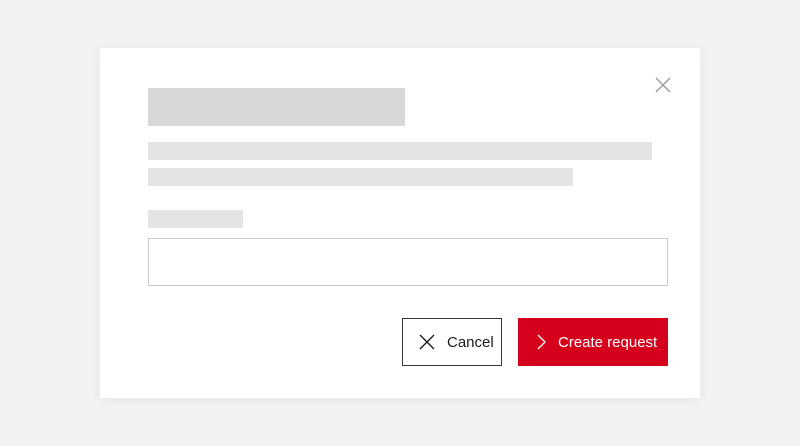  Describe the element at coordinates (608, 342) in the screenshot. I see `create-request-label: Create request` at that location.